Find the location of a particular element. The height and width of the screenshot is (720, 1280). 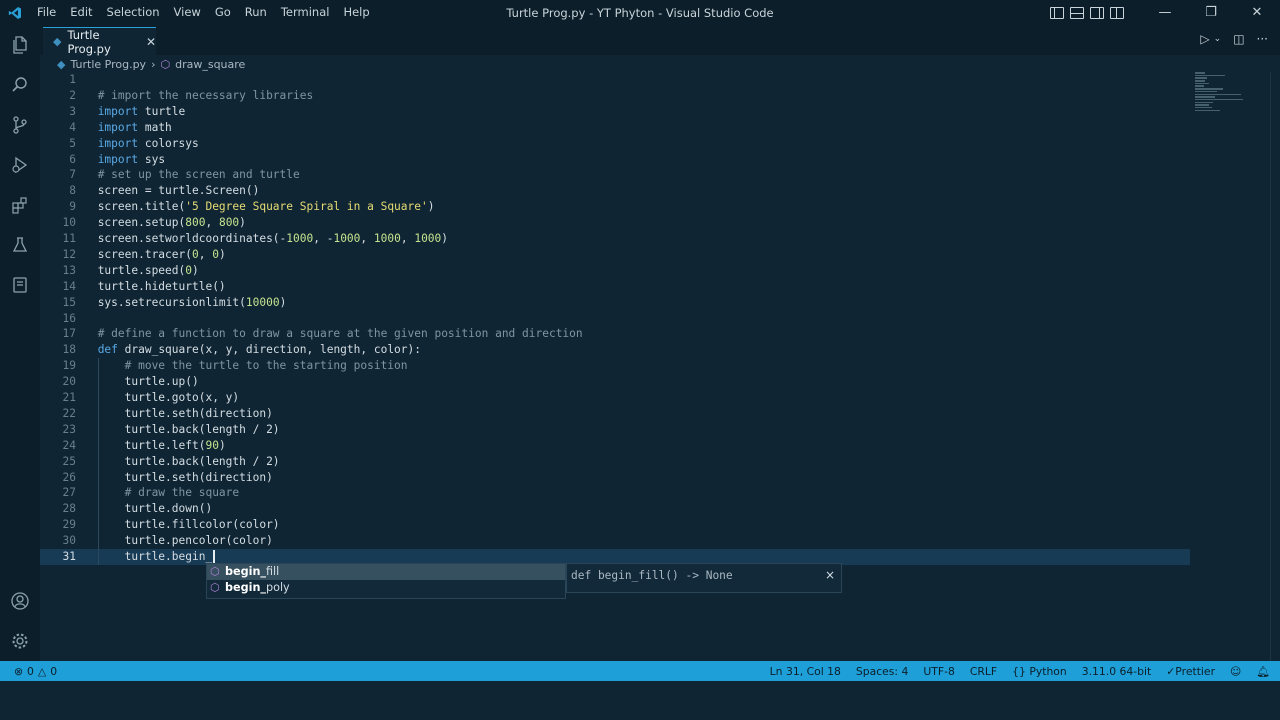

code-line: 14 turtle.hideturtle() is located at coordinates (615, 287).